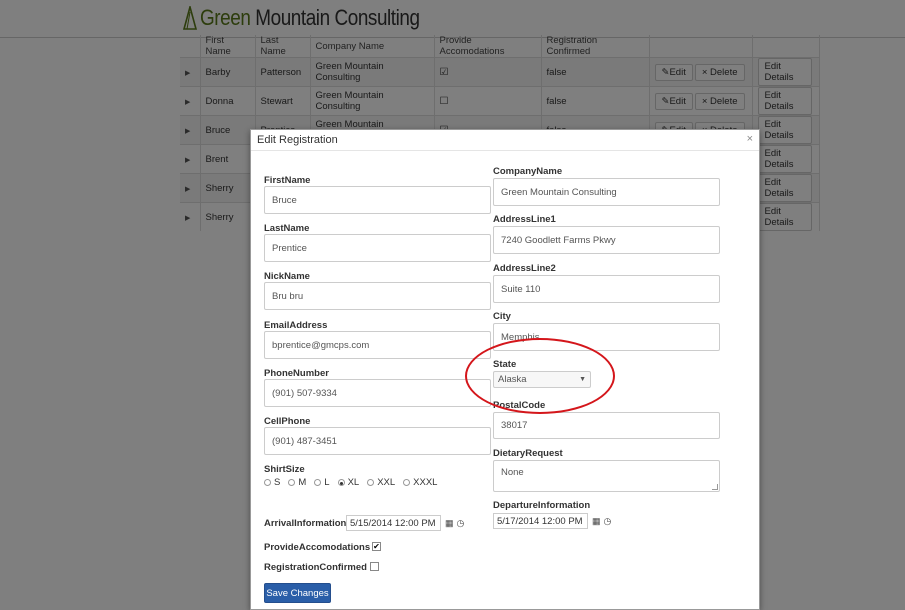  Describe the element at coordinates (715, 487) in the screenshot. I see `resize-handle-icon` at that location.